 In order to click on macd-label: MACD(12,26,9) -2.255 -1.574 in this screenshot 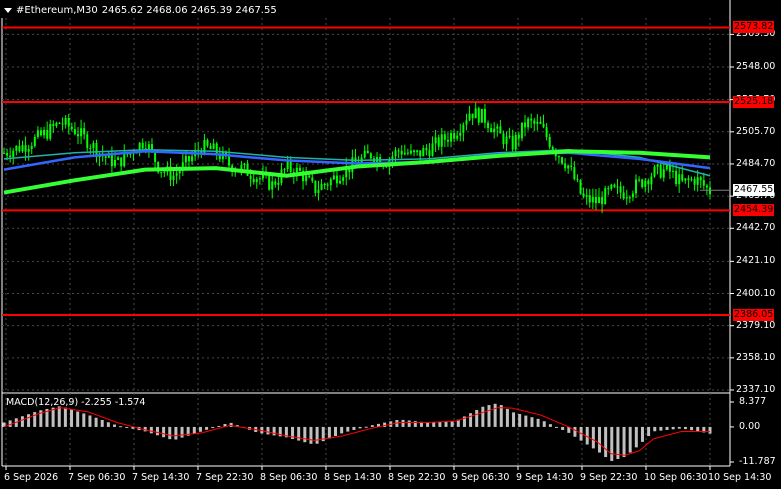, I will do `click(76, 402)`.